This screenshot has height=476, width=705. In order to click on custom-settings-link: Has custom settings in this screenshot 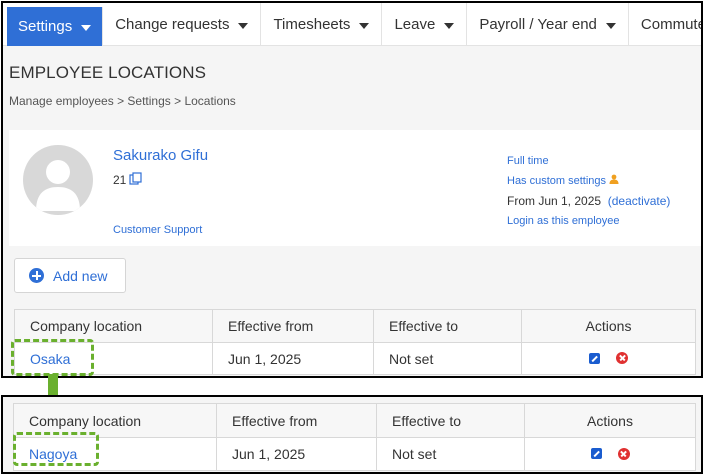, I will do `click(557, 181)`.